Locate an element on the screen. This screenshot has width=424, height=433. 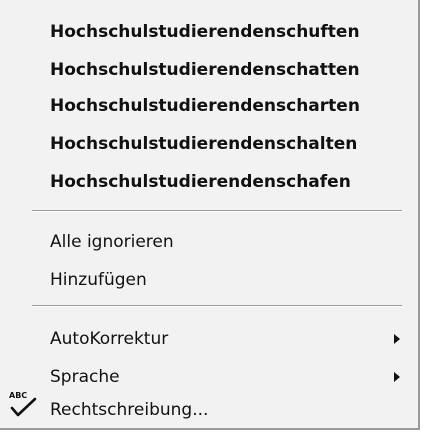
autocorrect-label: AutoKorrektur is located at coordinates (109, 339).